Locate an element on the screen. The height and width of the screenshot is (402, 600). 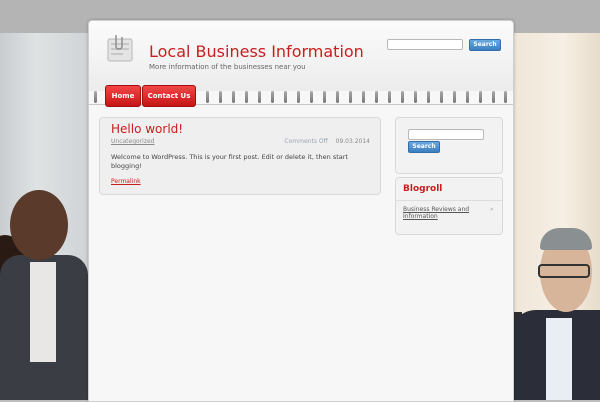
blogroll-title: Blogroll is located at coordinates (423, 189).